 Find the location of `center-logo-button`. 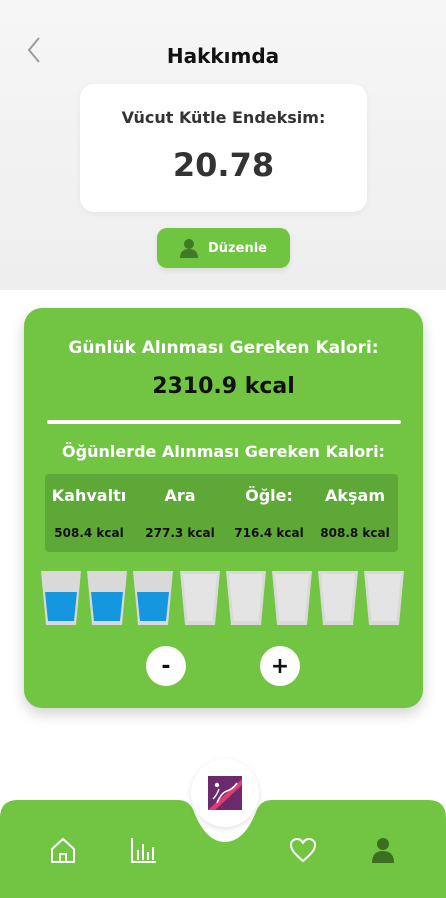

center-logo-button is located at coordinates (225, 793).